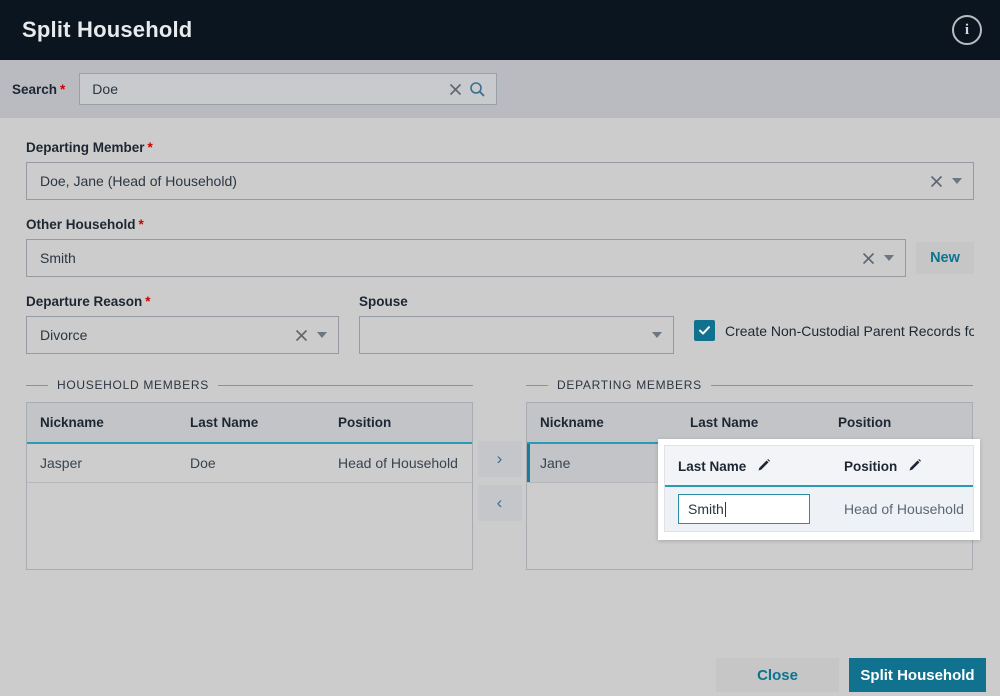 This screenshot has height=696, width=1000. I want to click on transfer-buttons: › ‹, so click(499, 449).